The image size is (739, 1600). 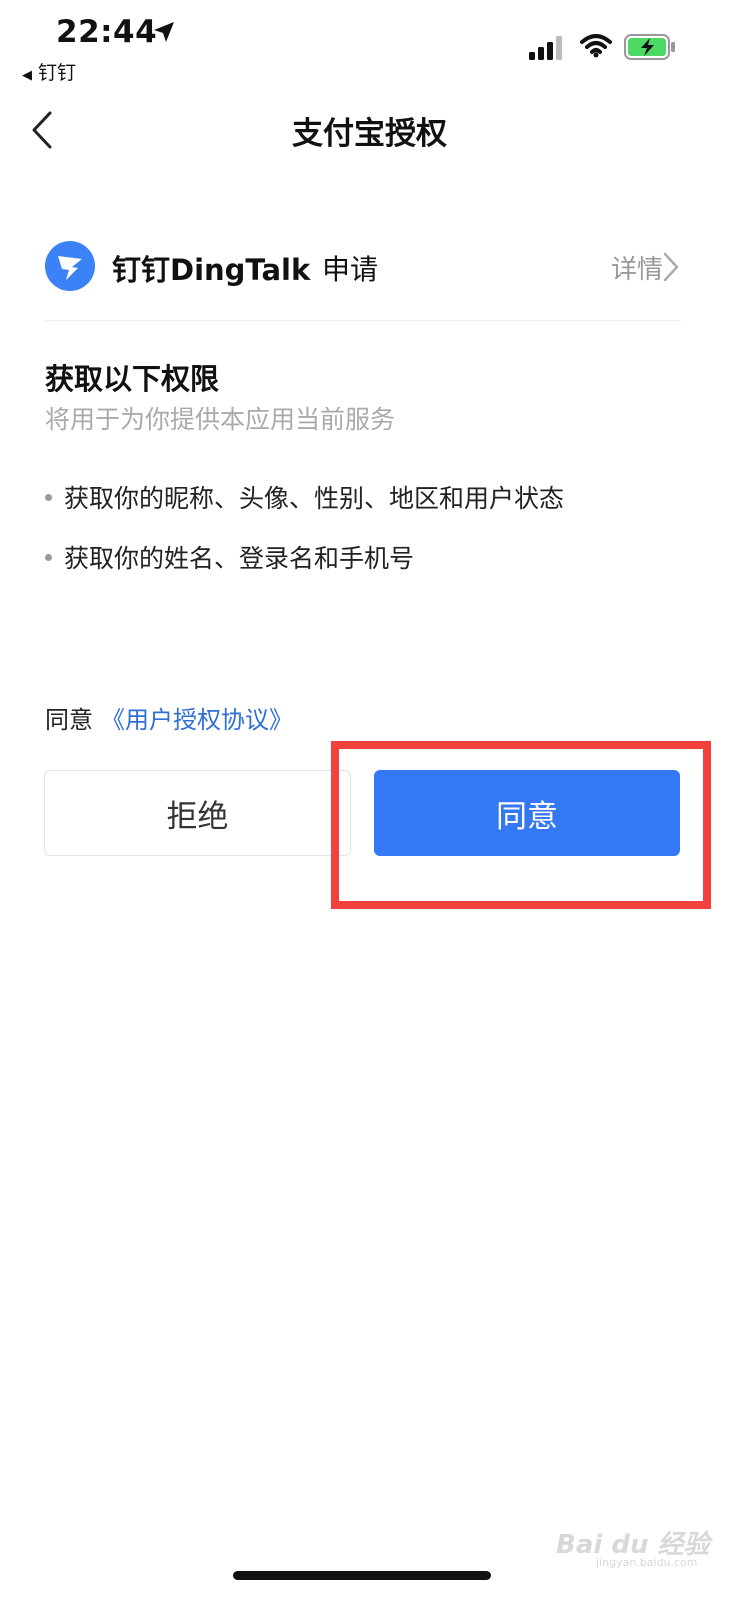 What do you see at coordinates (596, 48) in the screenshot?
I see `wifi-icon` at bounding box center [596, 48].